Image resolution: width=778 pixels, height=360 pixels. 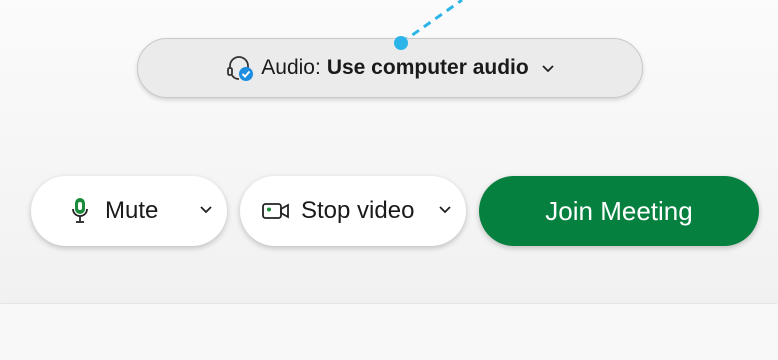 I want to click on join-meeting-button: Join Meeting, so click(x=619, y=211).